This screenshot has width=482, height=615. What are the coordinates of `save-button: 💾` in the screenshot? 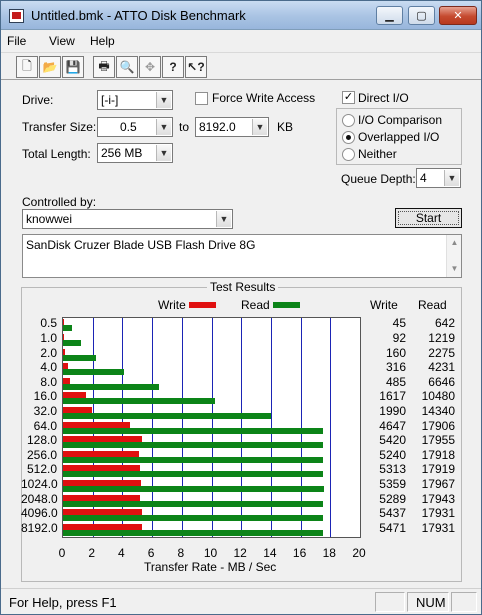 It's located at (73, 67).